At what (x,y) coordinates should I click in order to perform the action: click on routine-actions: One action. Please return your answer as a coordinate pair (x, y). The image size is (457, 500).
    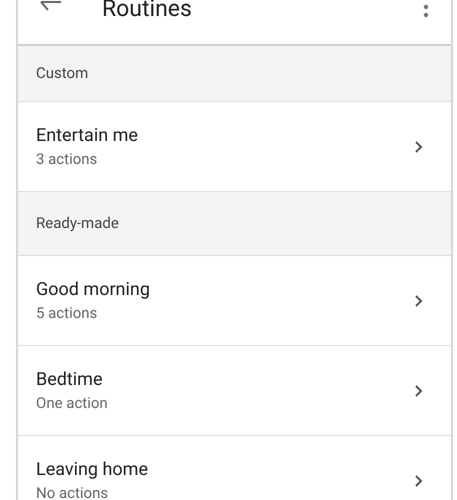
    Looking at the image, I should click on (72, 403).